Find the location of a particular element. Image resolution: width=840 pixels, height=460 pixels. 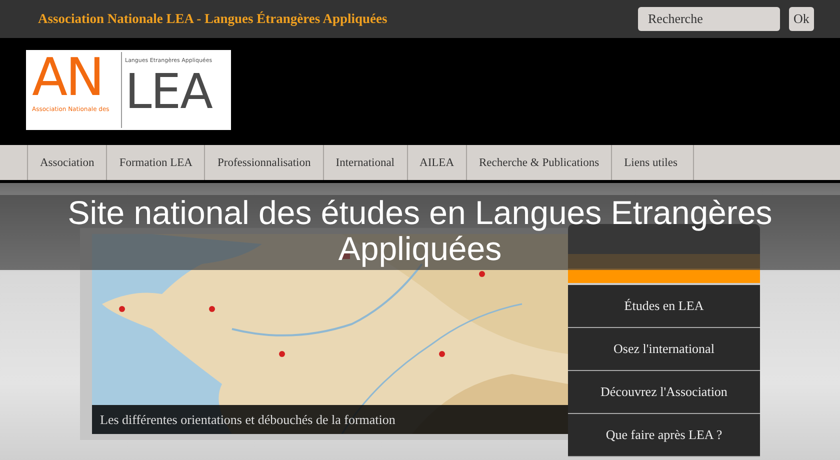

nav-item: International is located at coordinates (364, 162).